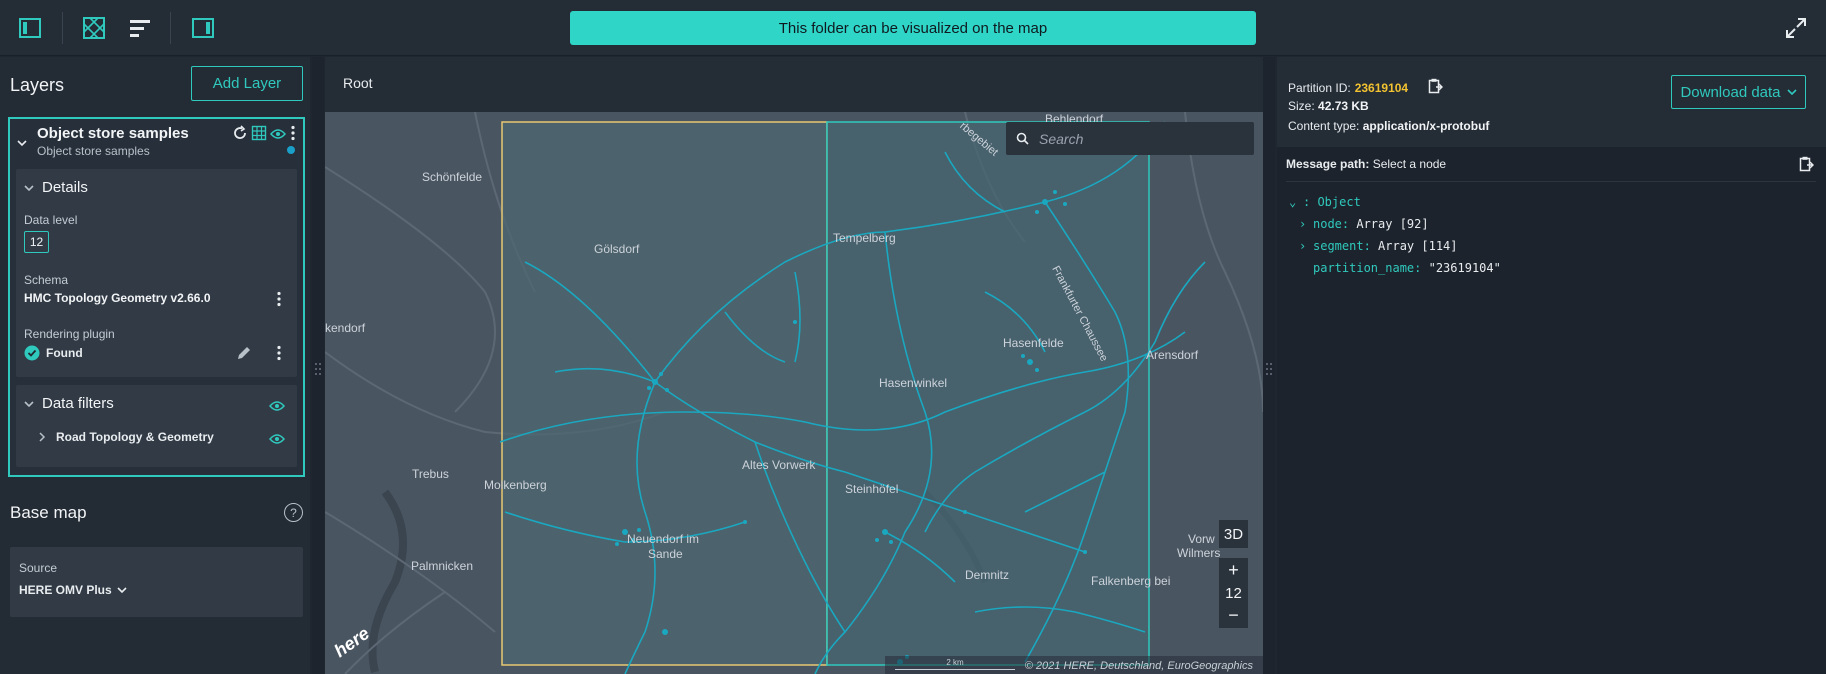 This screenshot has height=674, width=1826. What do you see at coordinates (1395, 202) in the screenshot?
I see `tree-root: ⌄: Object` at bounding box center [1395, 202].